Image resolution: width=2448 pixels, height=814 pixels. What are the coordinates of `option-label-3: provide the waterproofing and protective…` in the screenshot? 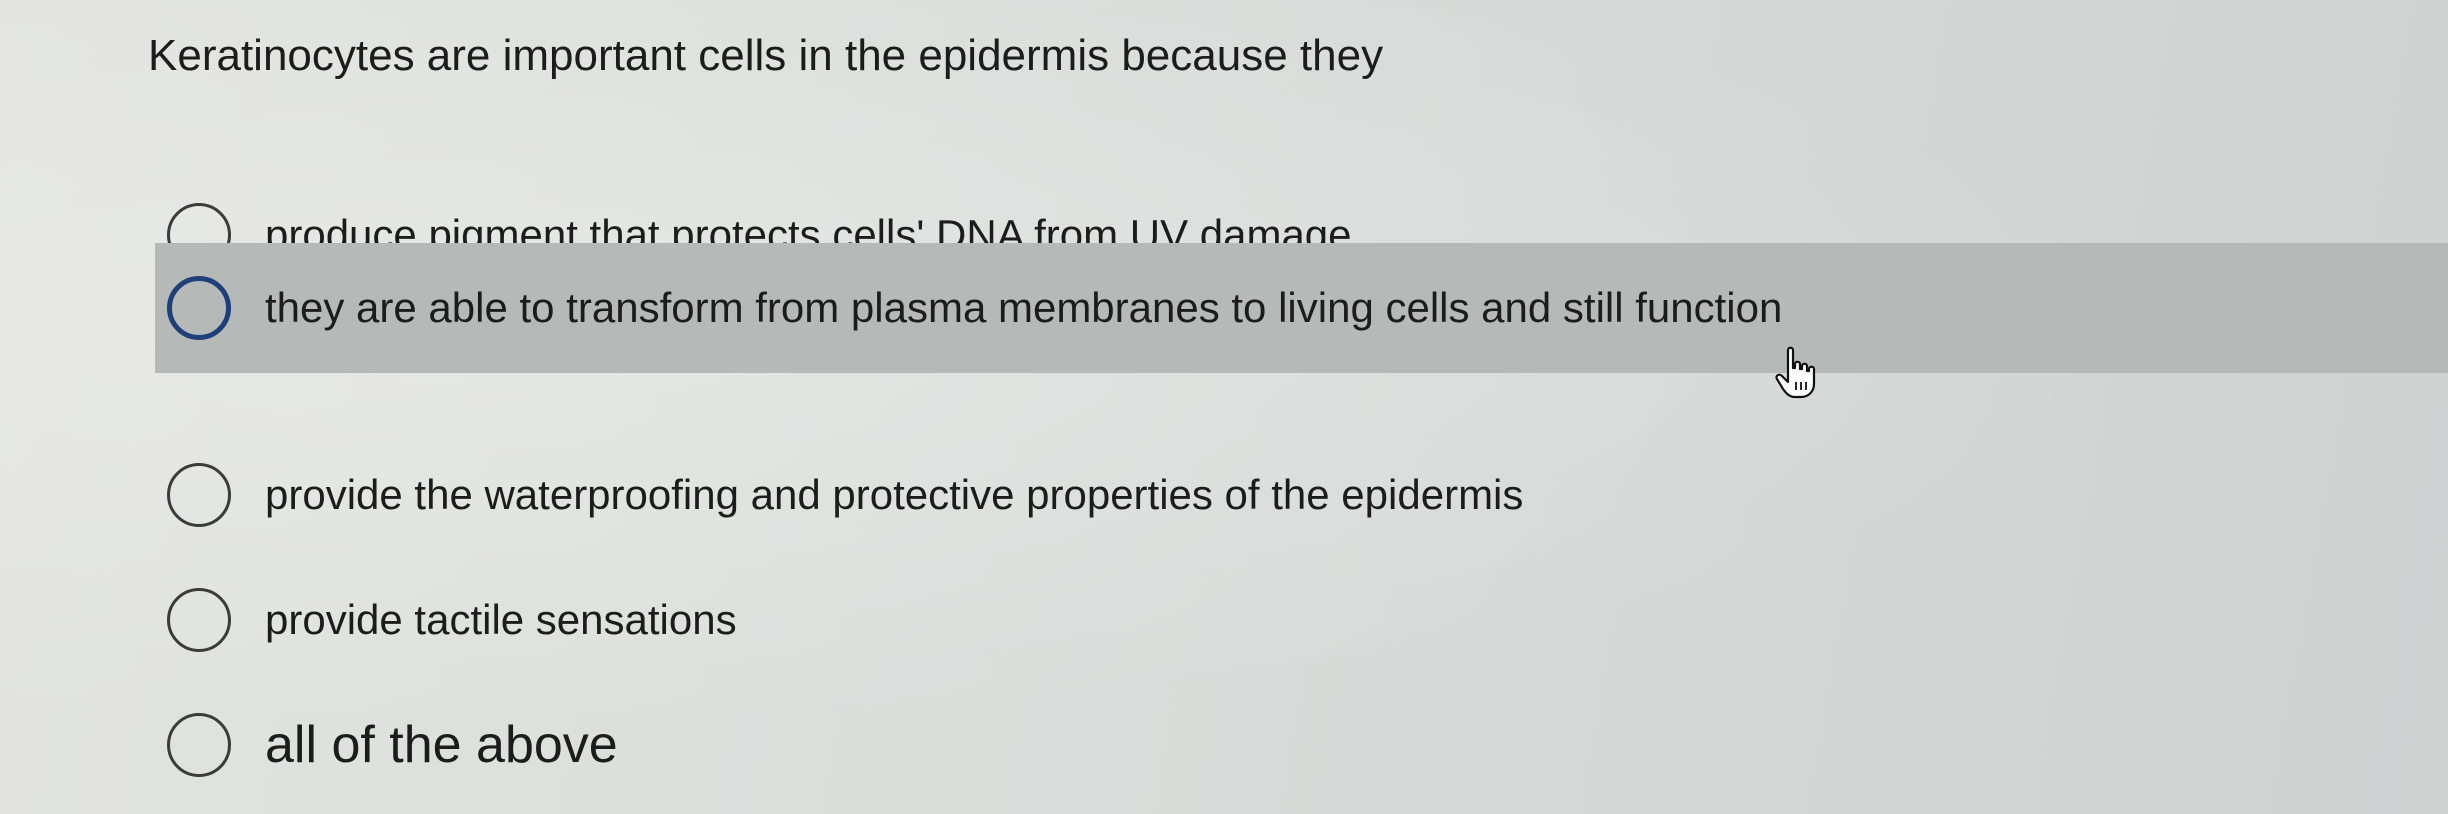 It's located at (894, 494).